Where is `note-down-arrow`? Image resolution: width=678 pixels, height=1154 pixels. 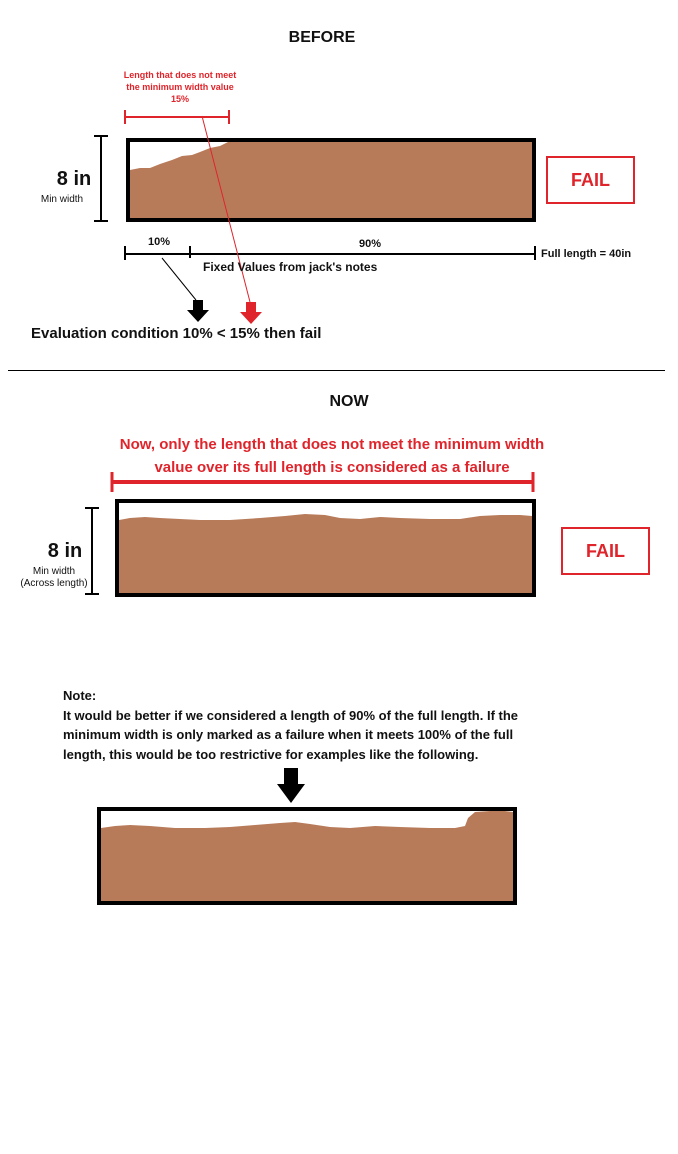
note-down-arrow is located at coordinates (291, 785).